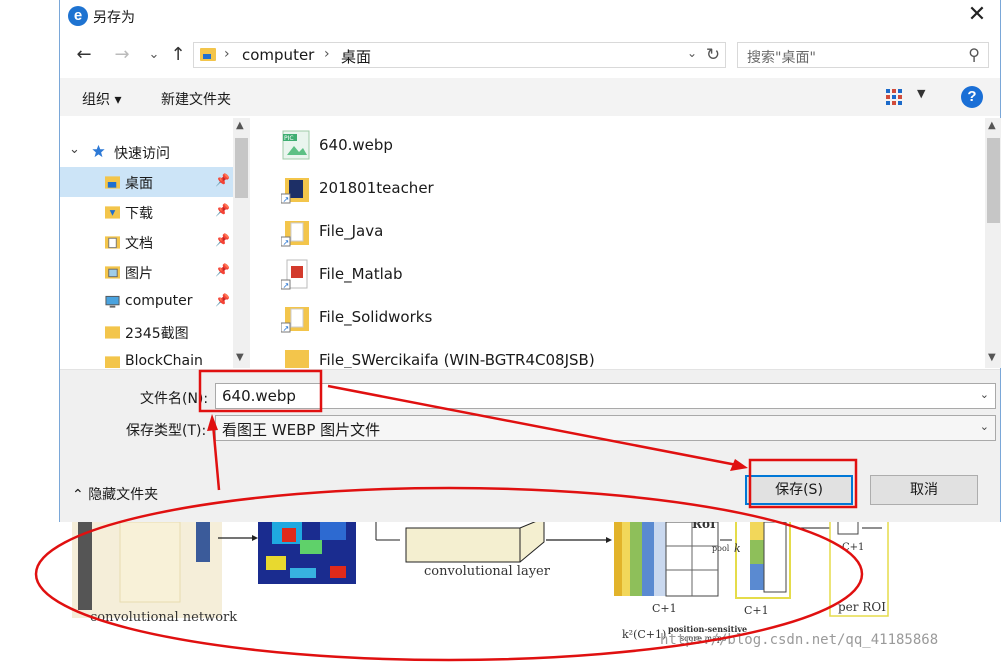 This screenshot has height=662, width=1001. I want to click on sidebar-item-label: 桌面, so click(139, 184).